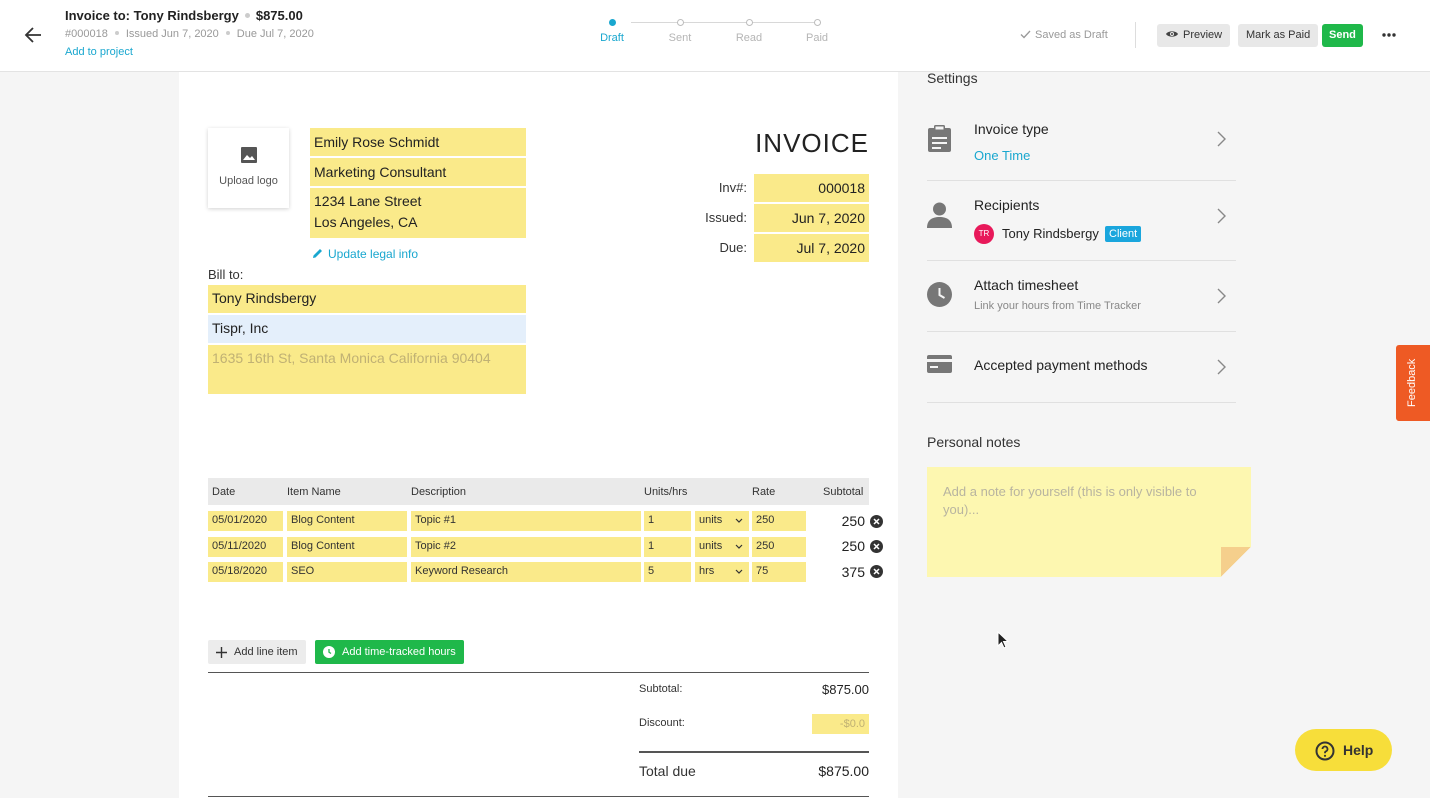 This screenshot has width=1430, height=798. What do you see at coordinates (722, 572) in the screenshot?
I see `row-unit-select: hrs` at bounding box center [722, 572].